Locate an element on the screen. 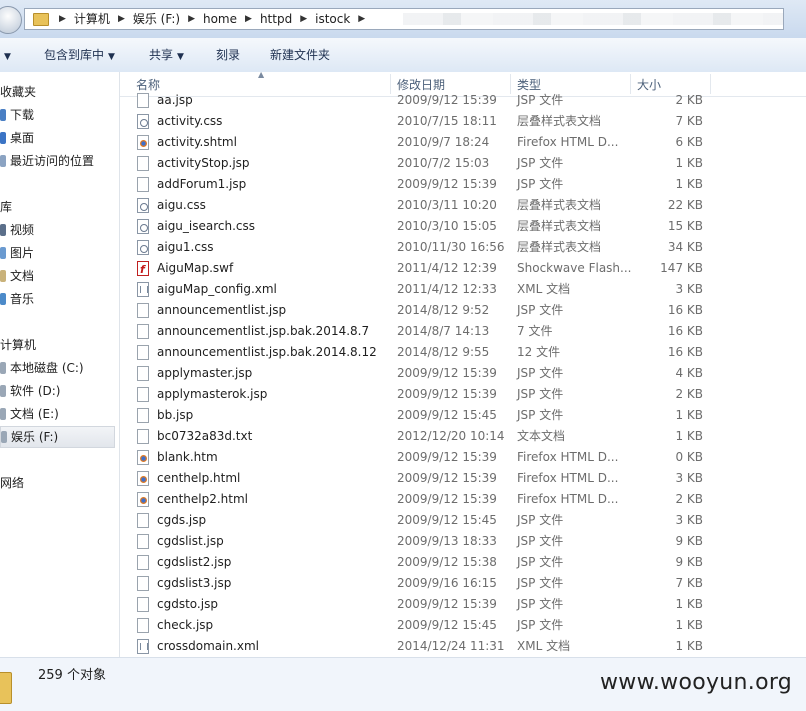  nav-videos-label: 视频 is located at coordinates (22, 230).